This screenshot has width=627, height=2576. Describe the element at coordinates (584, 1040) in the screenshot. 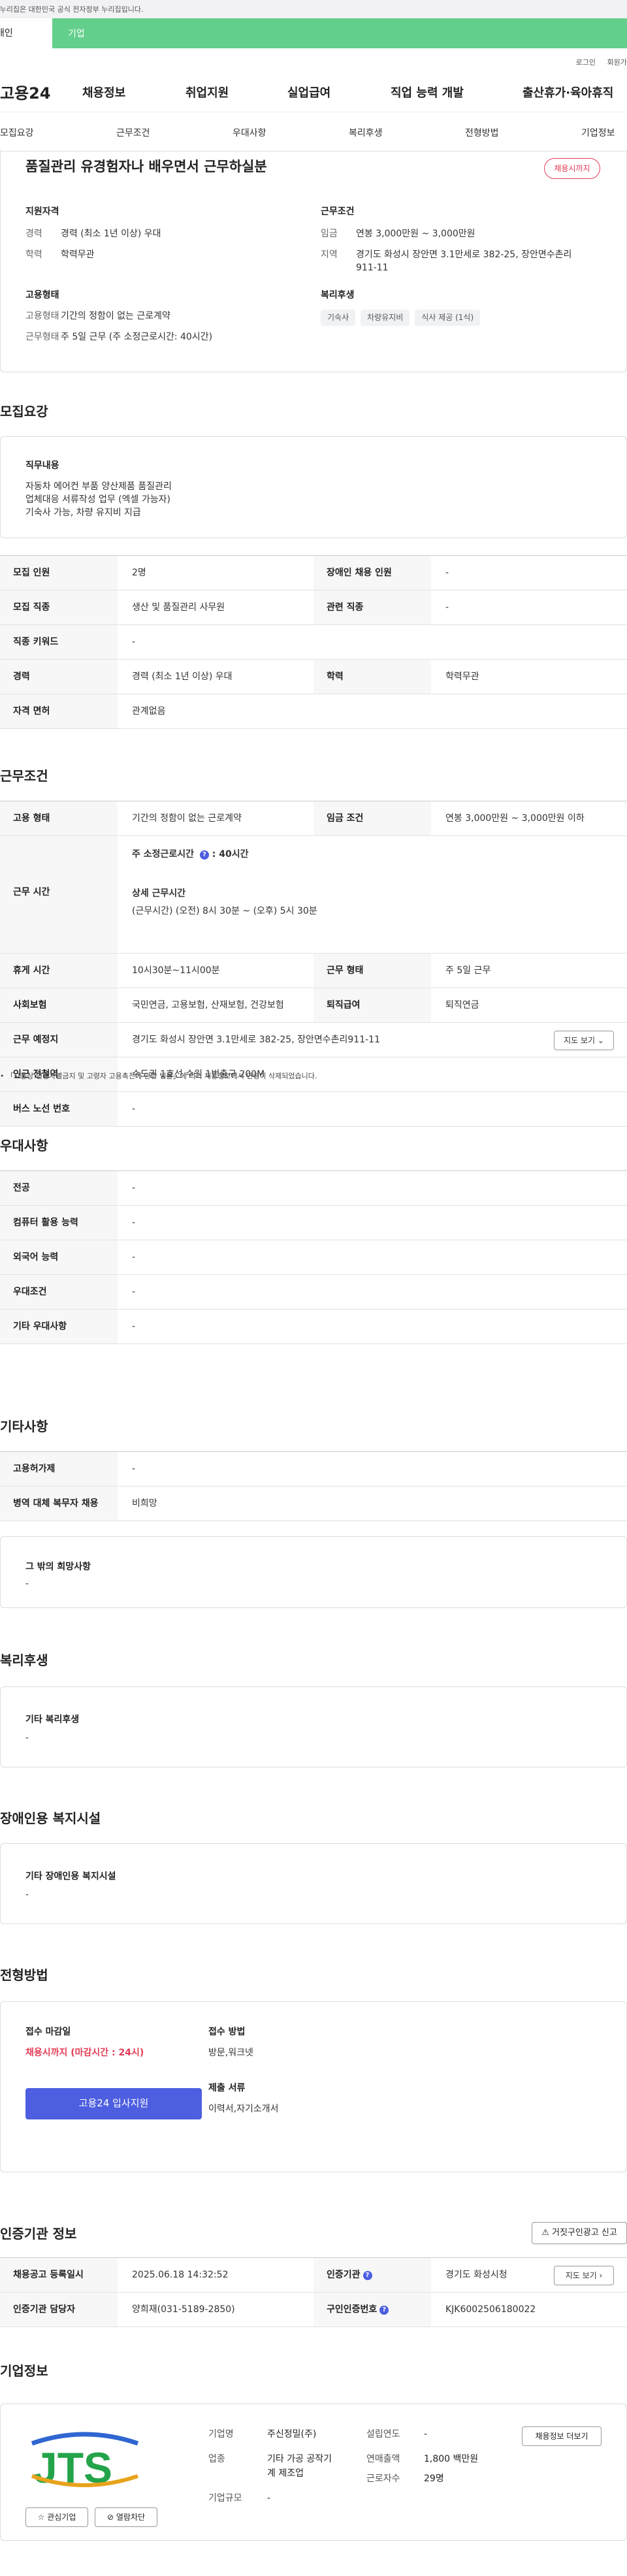

I see `map-view-button: 지도 보기 ⌄` at that location.